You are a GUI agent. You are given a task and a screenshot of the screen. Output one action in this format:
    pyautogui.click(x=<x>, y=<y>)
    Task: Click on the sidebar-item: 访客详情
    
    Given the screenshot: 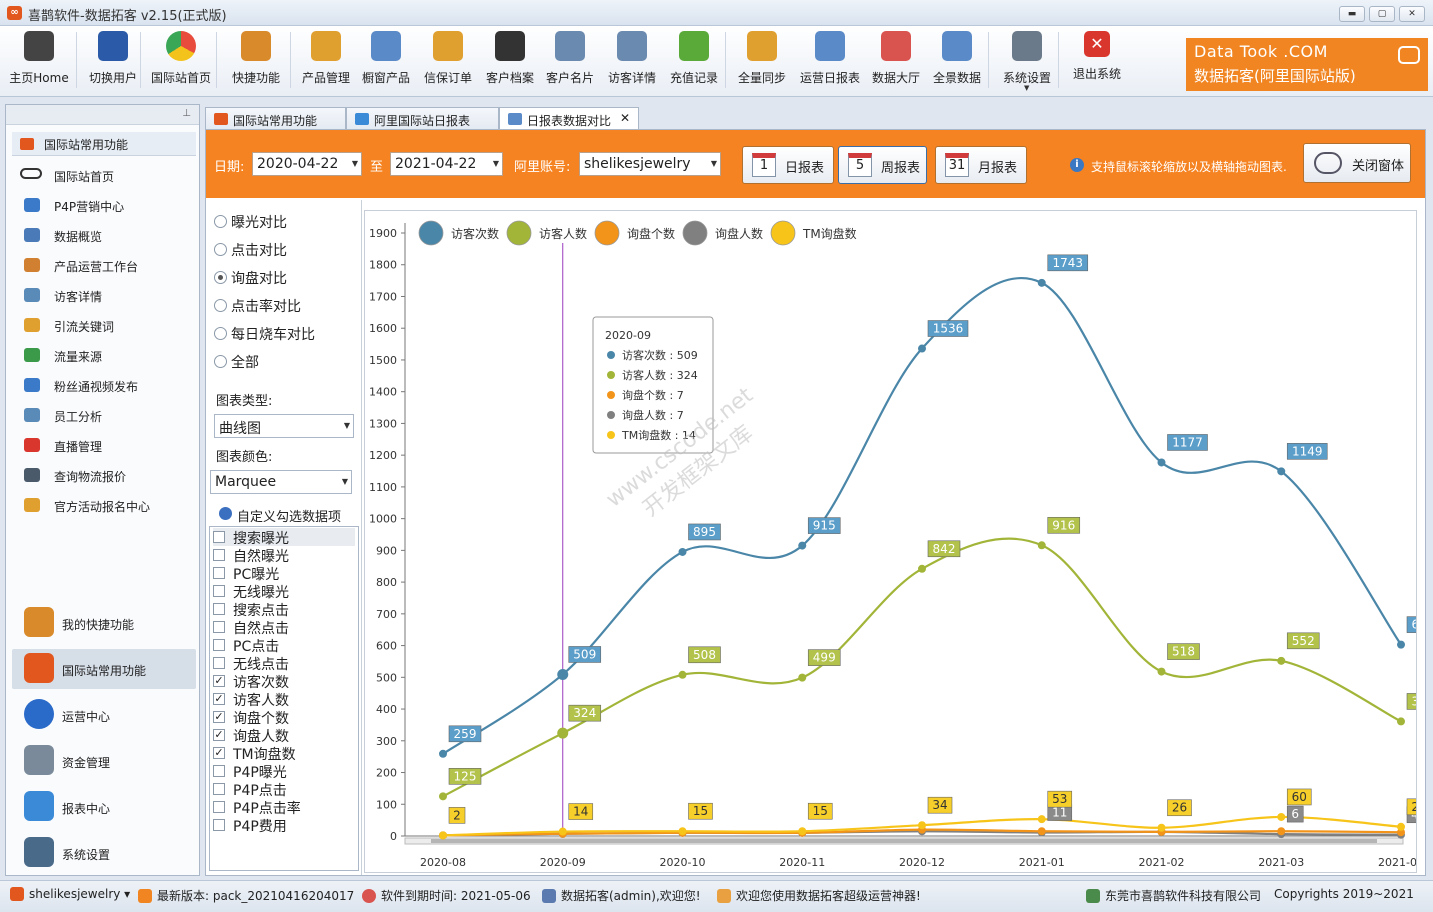 What is the action you would take?
    pyautogui.click(x=109, y=296)
    